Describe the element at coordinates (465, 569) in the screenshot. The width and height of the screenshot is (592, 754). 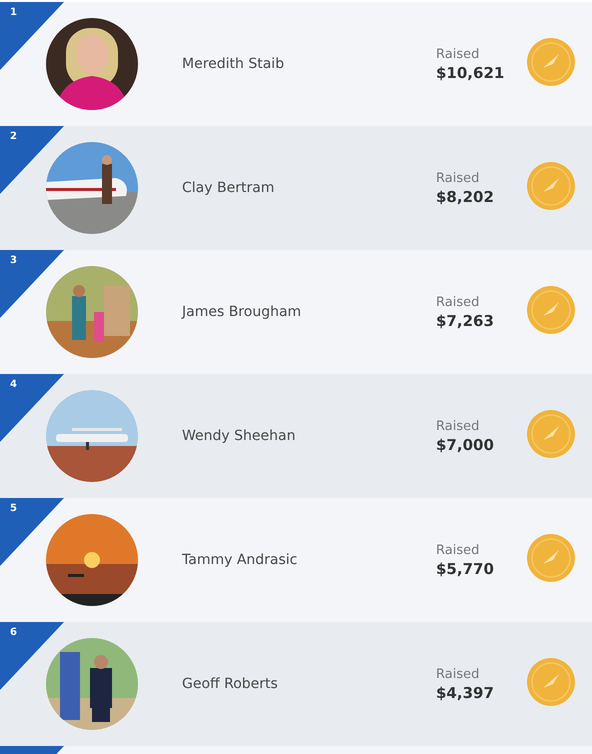
I see `raised-amount: $5,770` at that location.